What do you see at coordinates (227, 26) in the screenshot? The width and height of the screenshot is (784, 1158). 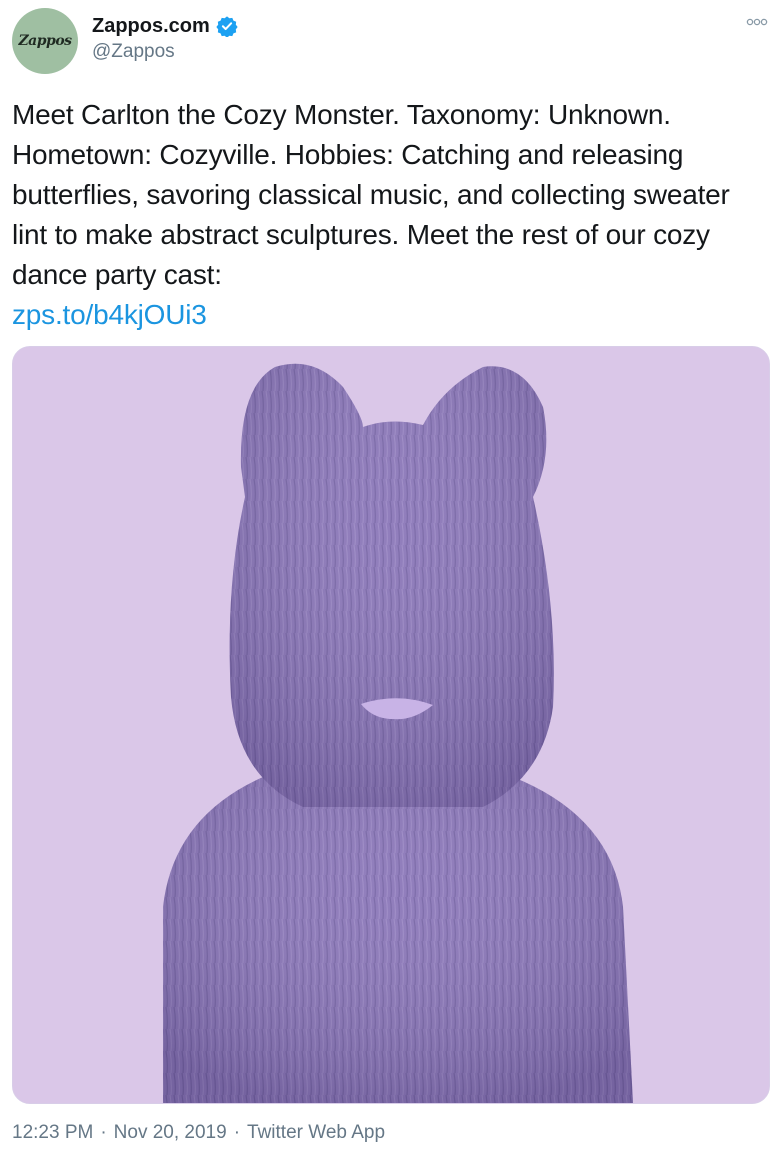 I see `verified-badge-icon` at bounding box center [227, 26].